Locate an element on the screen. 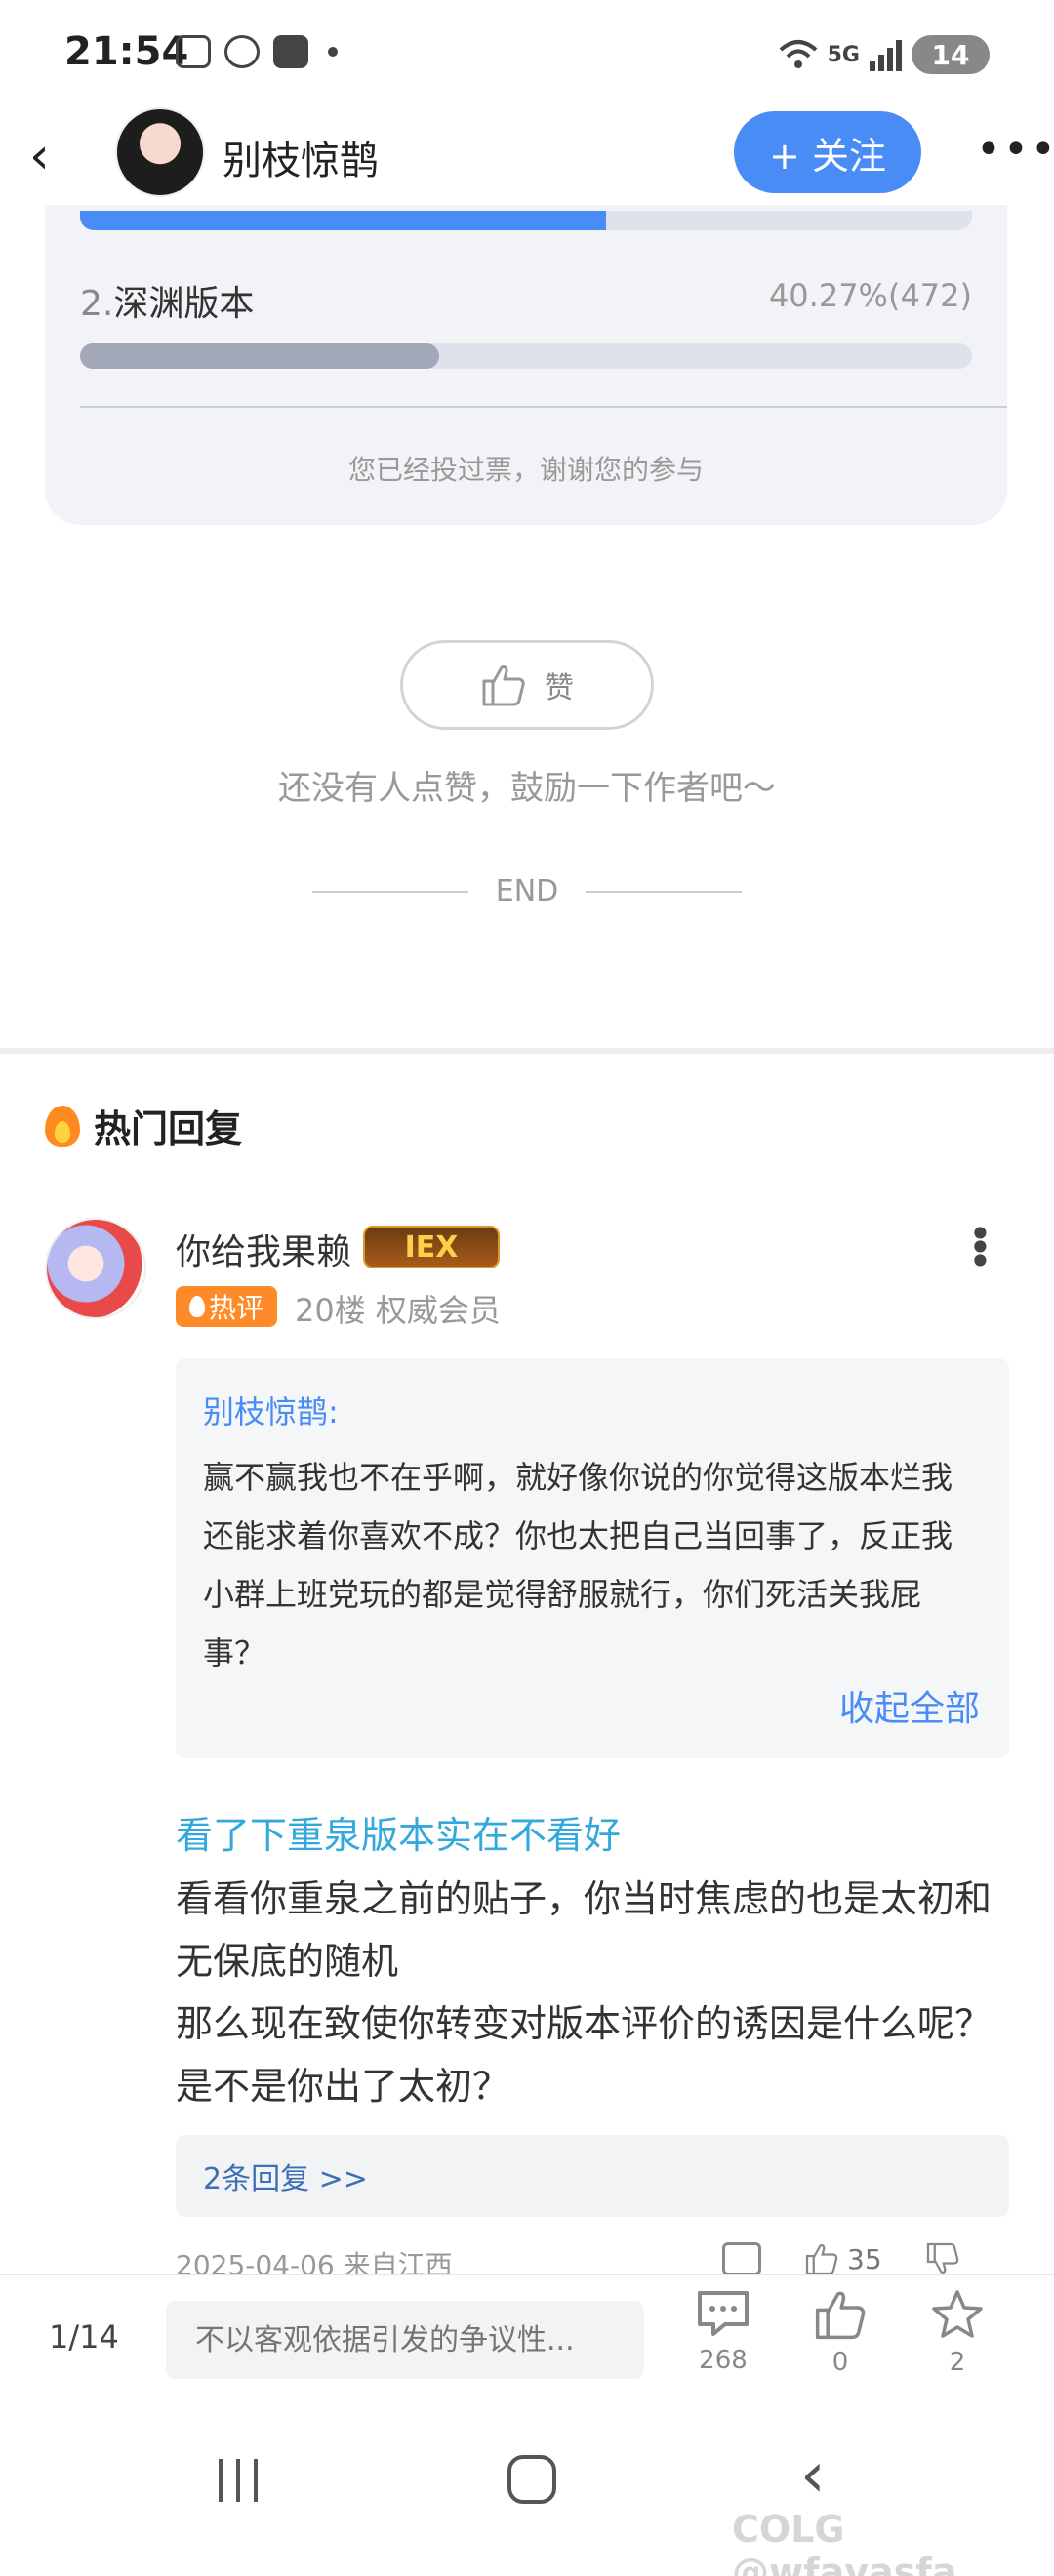 Image resolution: width=1054 pixels, height=2576 pixels. poll-option-2-percent: 40.27%(472) is located at coordinates (870, 295).